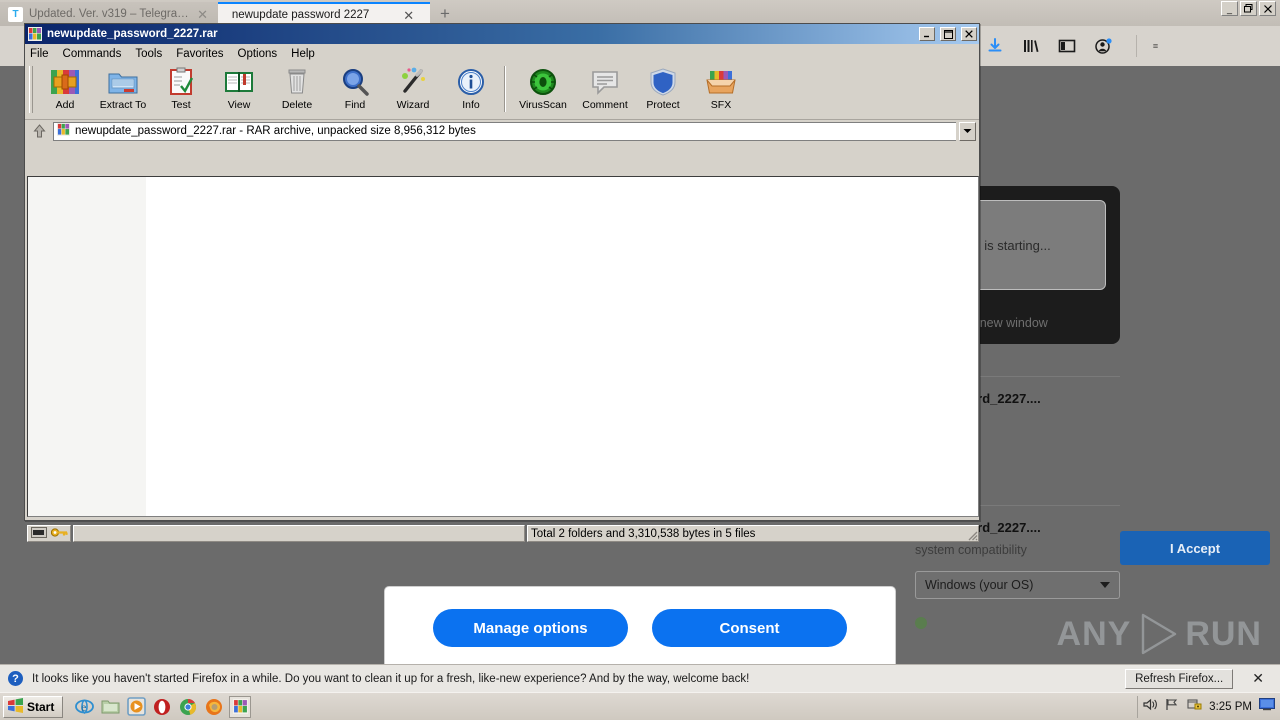  I want to click on watermark-any-text: ANY, so click(1094, 633).